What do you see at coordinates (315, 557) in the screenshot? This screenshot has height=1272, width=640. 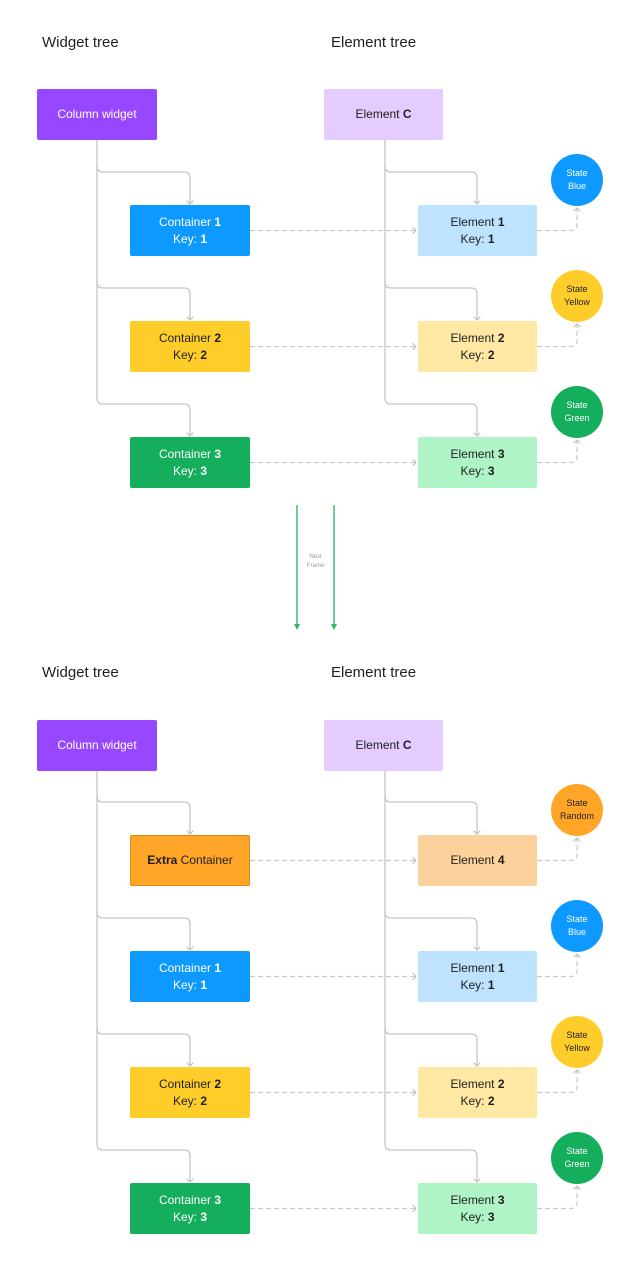 I see `next-frame-label-line1: Next` at bounding box center [315, 557].